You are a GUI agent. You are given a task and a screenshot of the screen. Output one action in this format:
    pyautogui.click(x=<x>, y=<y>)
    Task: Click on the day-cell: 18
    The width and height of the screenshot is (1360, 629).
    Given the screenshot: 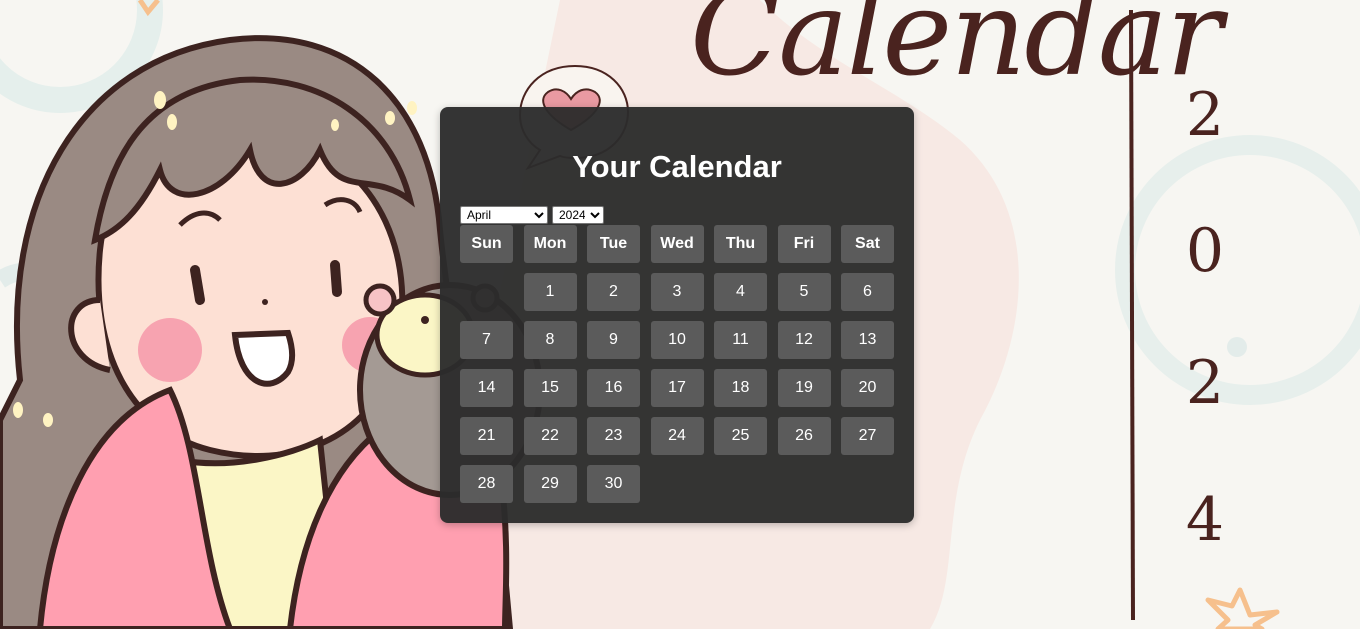 What is the action you would take?
    pyautogui.click(x=740, y=388)
    